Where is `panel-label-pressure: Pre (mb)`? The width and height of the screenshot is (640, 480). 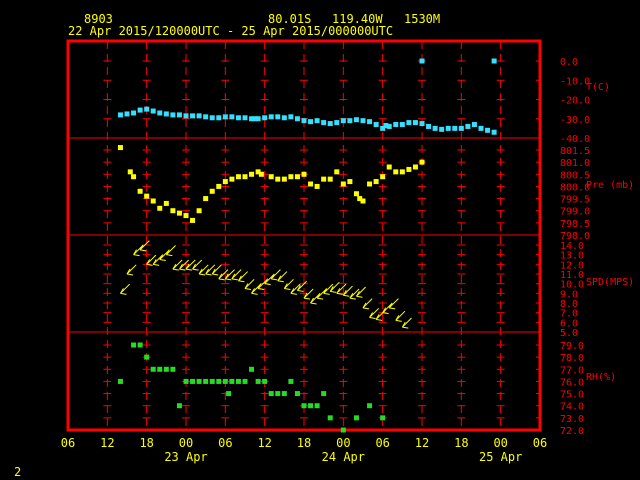
panel-label-pressure: Pre (mb) is located at coordinates (610, 185).